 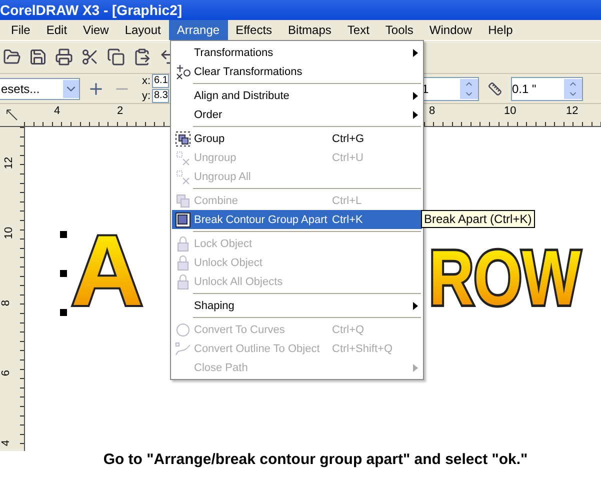 I want to click on menu-title: Window, so click(x=450, y=30).